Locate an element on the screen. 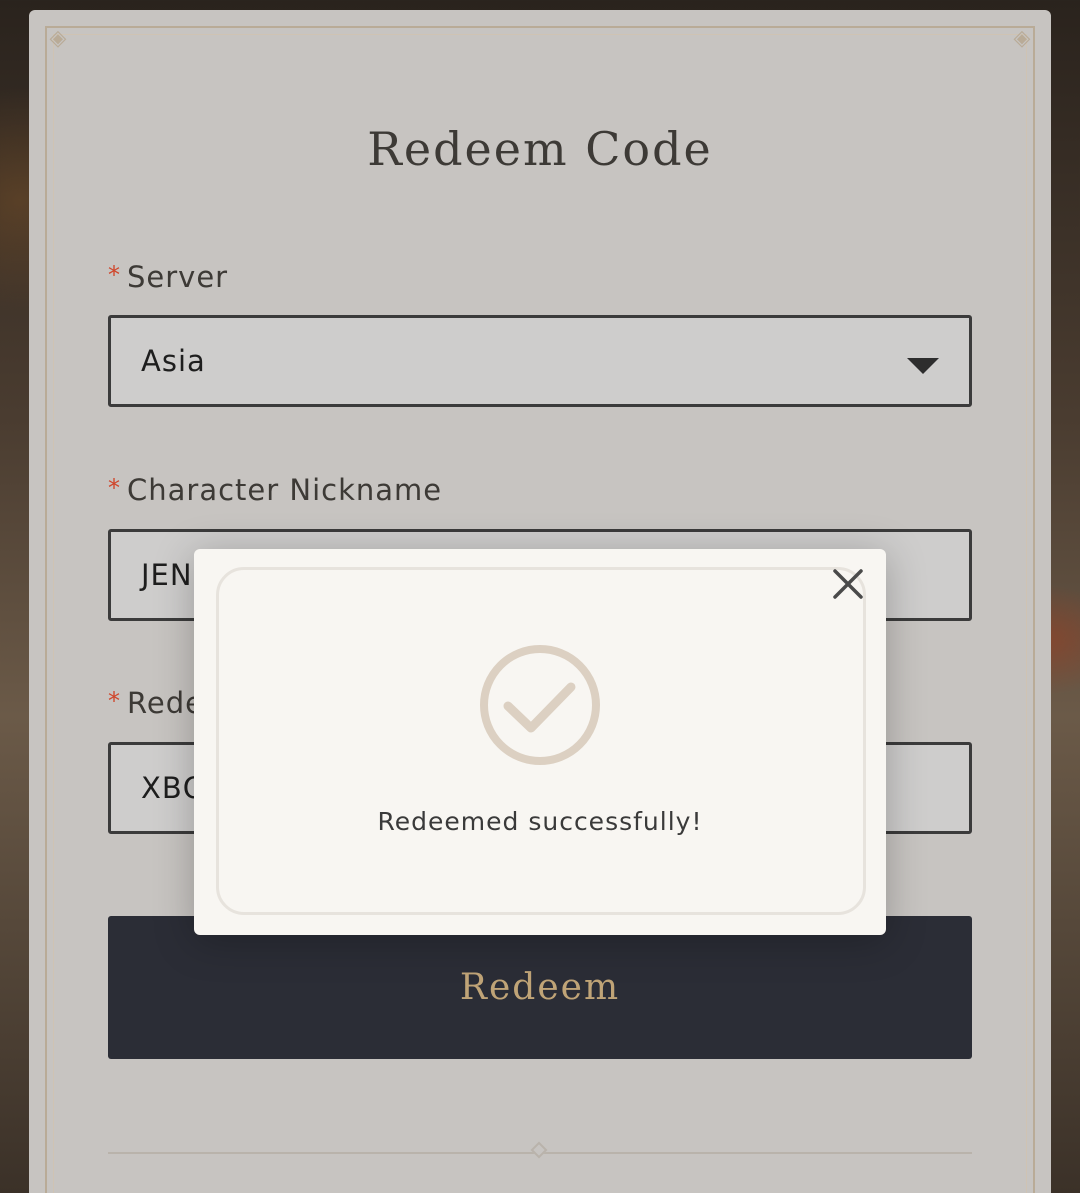  server-select-value: Asia is located at coordinates (173, 361).